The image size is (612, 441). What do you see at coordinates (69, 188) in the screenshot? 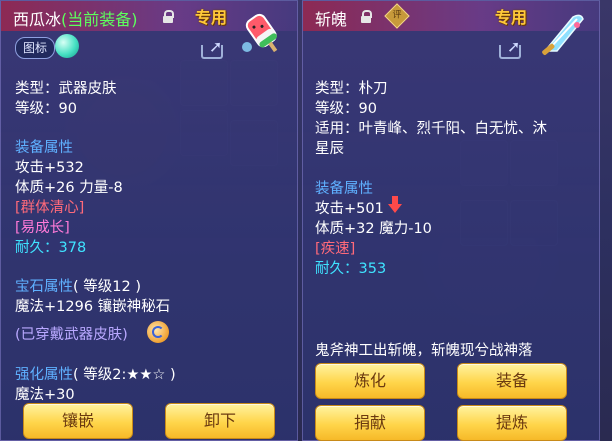
I see `body-line: 体质+26 力量-8` at bounding box center [69, 188].